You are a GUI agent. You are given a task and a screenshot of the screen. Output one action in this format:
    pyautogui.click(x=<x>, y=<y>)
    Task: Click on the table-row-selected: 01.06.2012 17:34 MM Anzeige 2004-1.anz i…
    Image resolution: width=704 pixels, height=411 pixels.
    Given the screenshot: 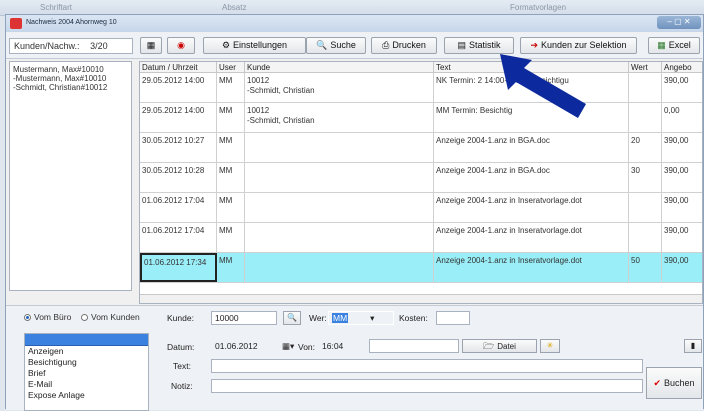 What is the action you would take?
    pyautogui.click(x=421, y=268)
    